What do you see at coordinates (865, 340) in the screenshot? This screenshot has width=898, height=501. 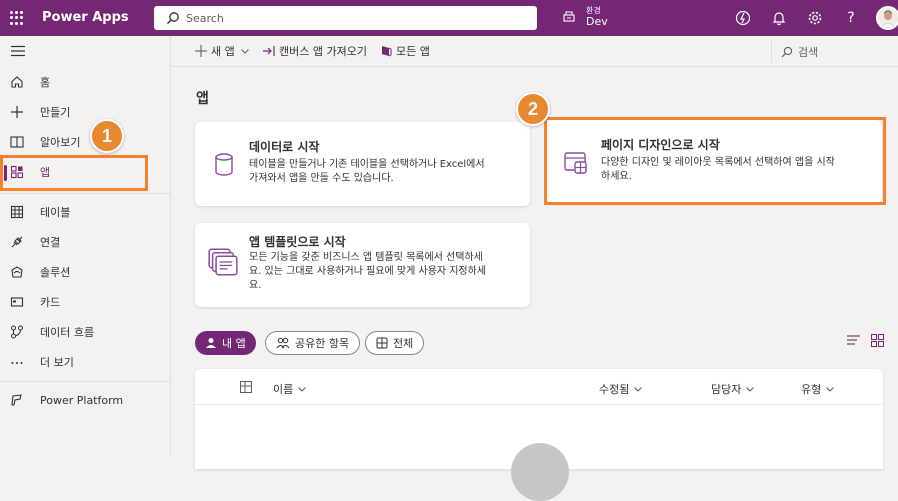 I see `view-switcher` at bounding box center [865, 340].